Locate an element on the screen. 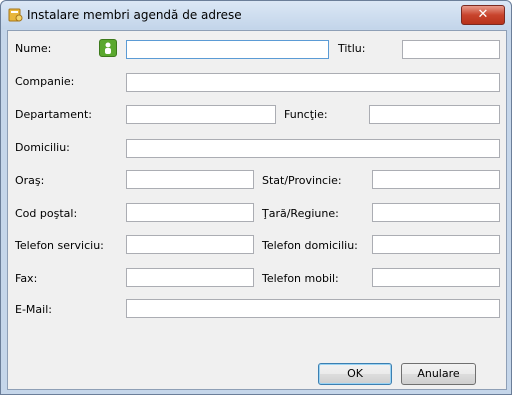 This screenshot has width=512, height=395. functie-input is located at coordinates (434, 114).